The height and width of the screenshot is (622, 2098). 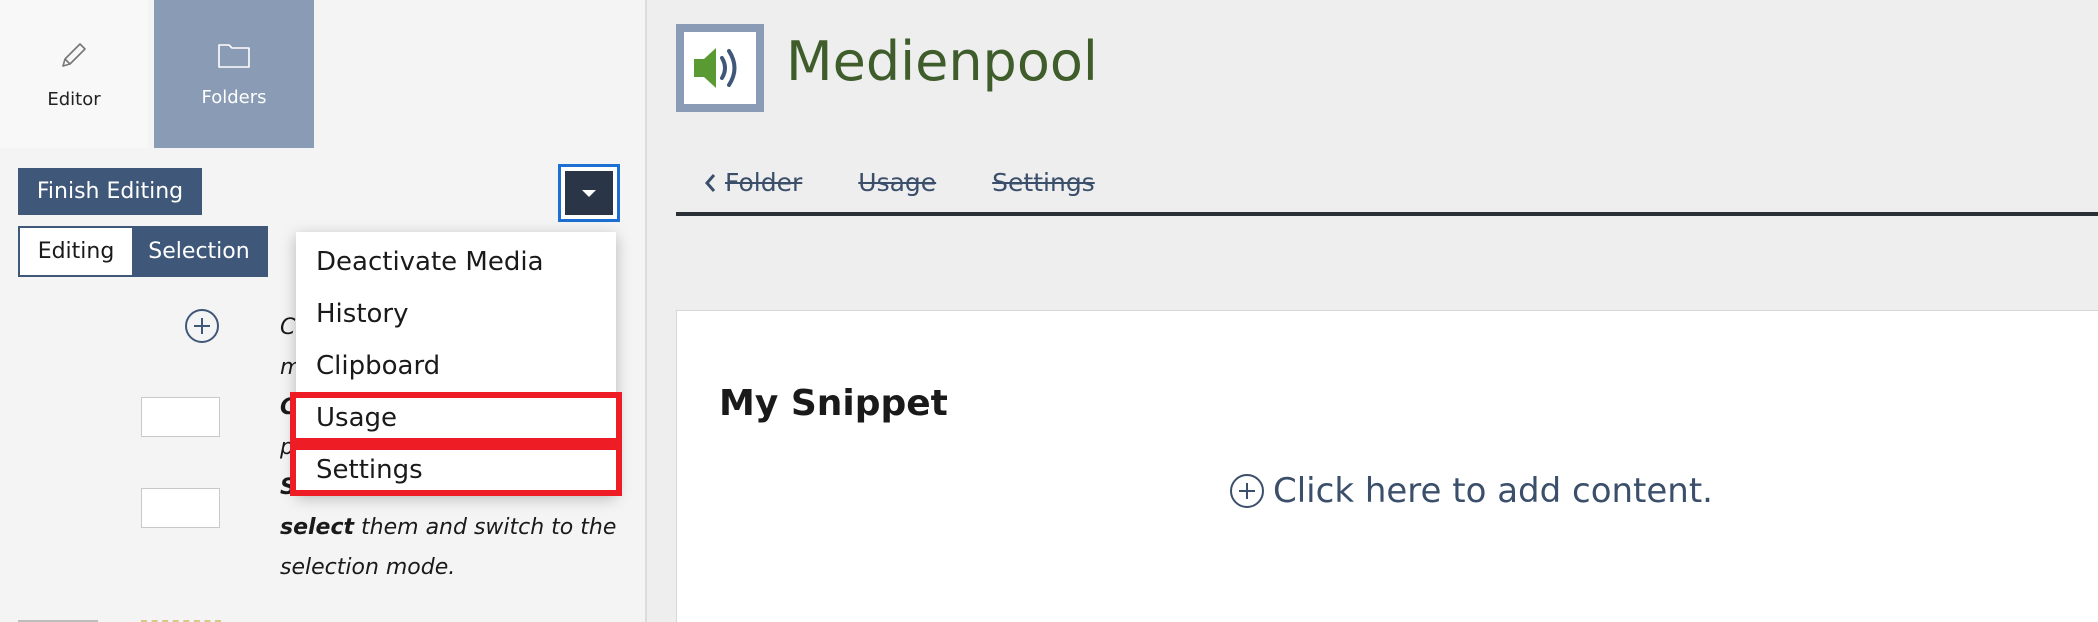 What do you see at coordinates (74, 74) in the screenshot?
I see `tab-editor: Editor` at bounding box center [74, 74].